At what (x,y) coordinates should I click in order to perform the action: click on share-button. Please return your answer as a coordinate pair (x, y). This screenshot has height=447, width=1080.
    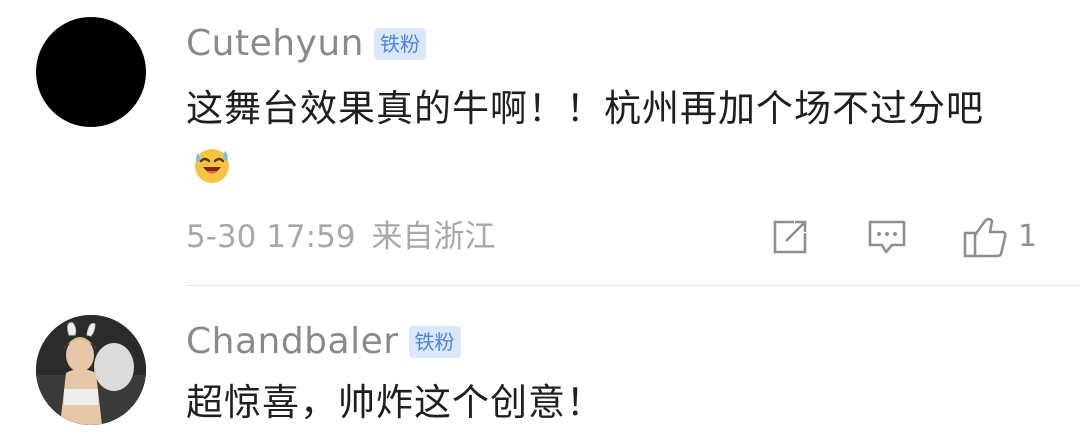
    Looking at the image, I should click on (790, 237).